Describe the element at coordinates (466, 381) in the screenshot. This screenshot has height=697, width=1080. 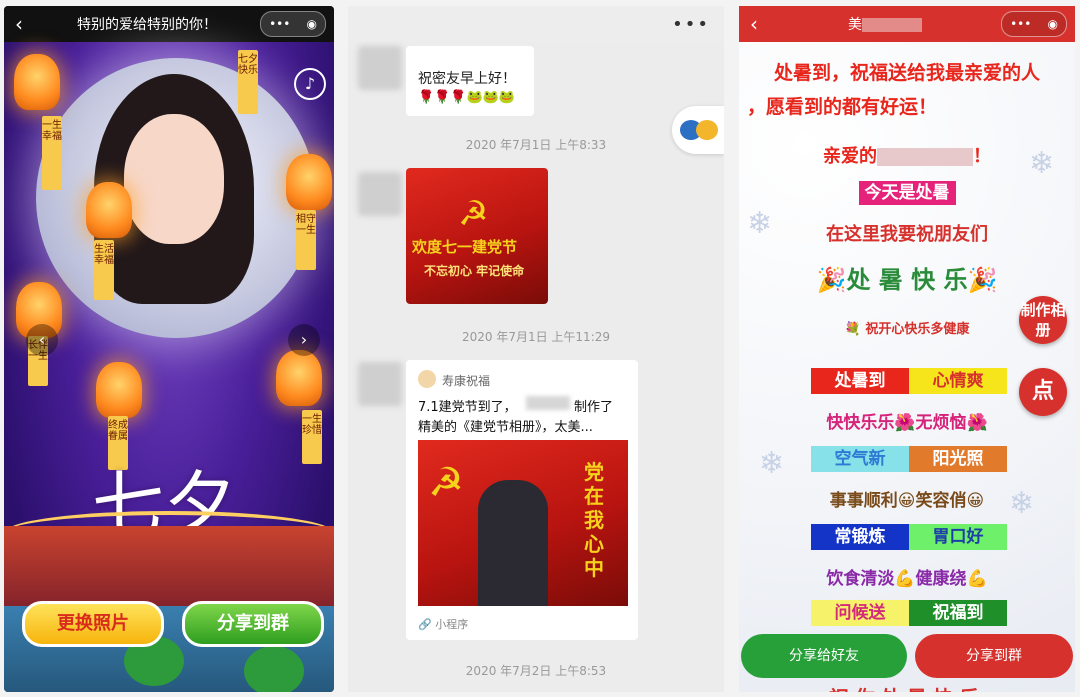
I see `source-name: 寿康祝福` at that location.